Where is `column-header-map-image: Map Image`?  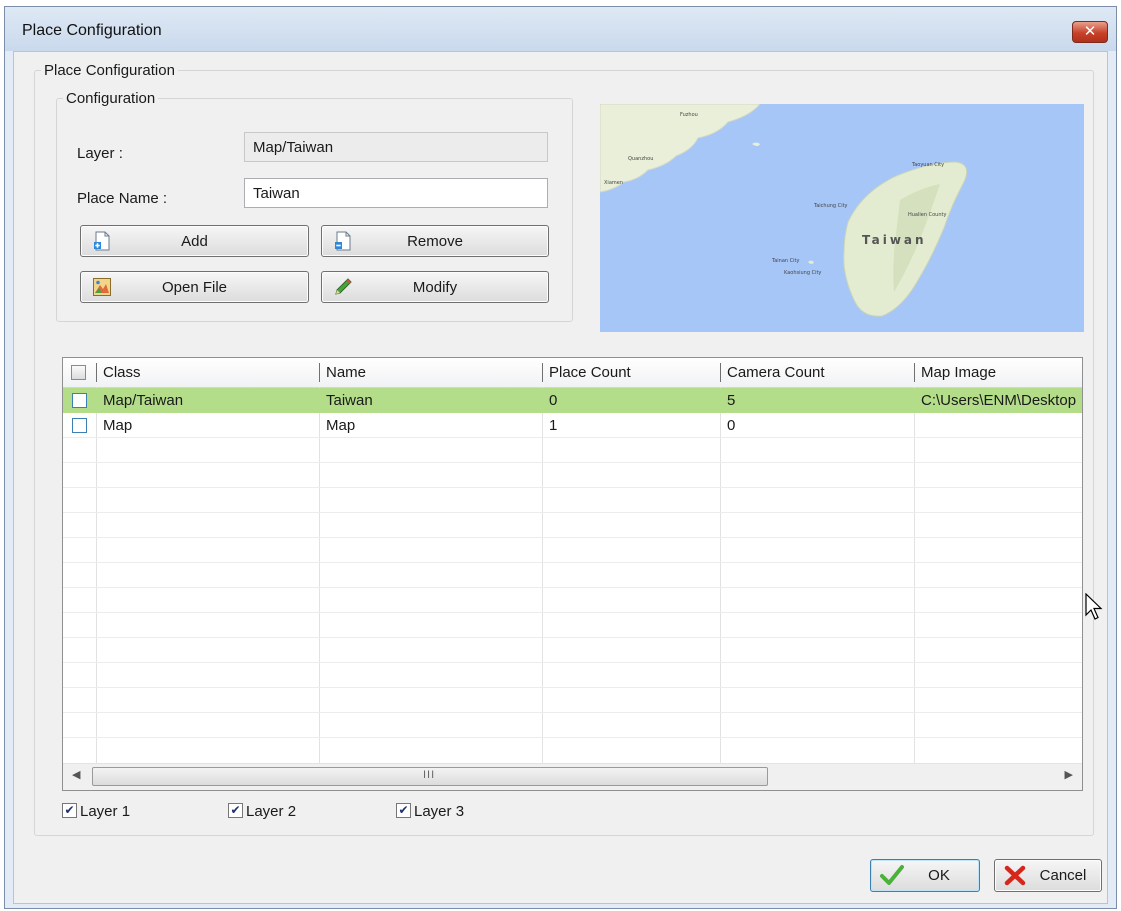
column-header-map-image: Map Image is located at coordinates (998, 372).